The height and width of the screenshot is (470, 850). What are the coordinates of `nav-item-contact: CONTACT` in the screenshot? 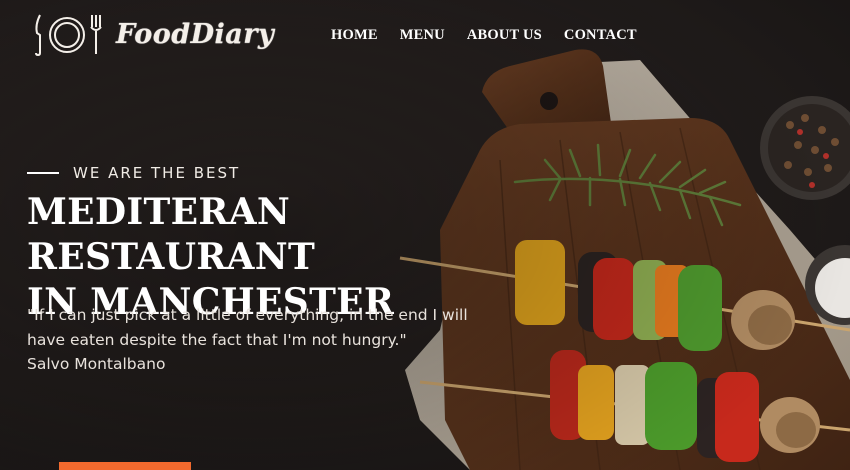 It's located at (600, 35).